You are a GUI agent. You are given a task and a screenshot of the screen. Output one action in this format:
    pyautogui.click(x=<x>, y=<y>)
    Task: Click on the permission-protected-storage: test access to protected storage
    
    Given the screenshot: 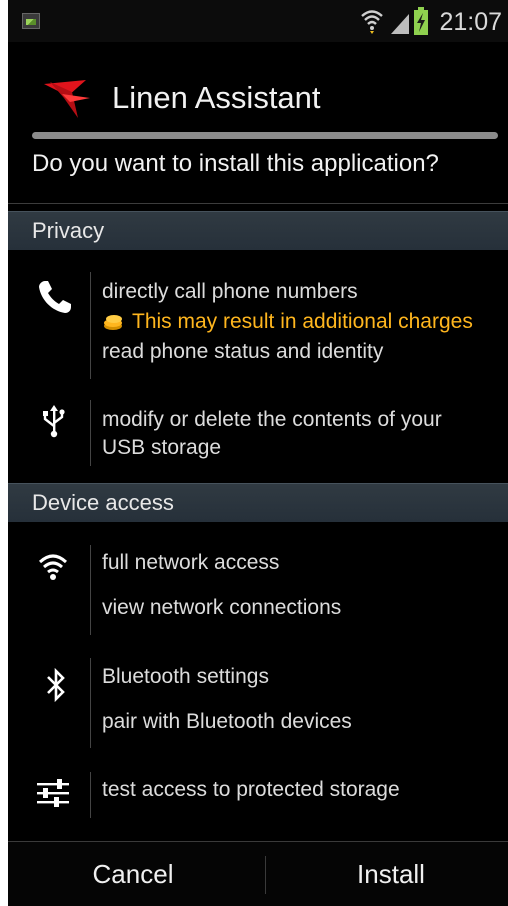 What is the action you would take?
    pyautogui.click(x=251, y=789)
    